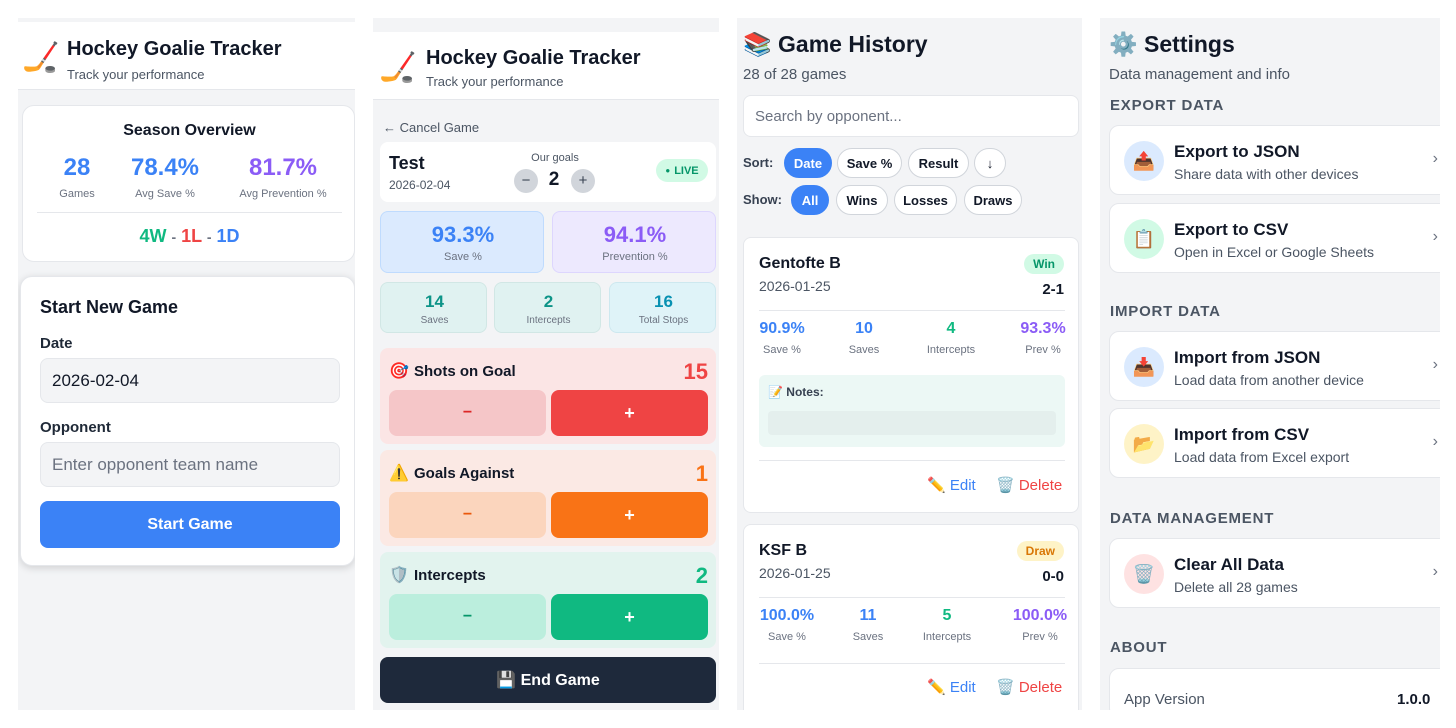 Image resolution: width=1456 pixels, height=728 pixels. Describe the element at coordinates (548, 396) in the screenshot. I see `shots-on-goal-counter: 🎯 Shots on Goal 15 − +` at that location.